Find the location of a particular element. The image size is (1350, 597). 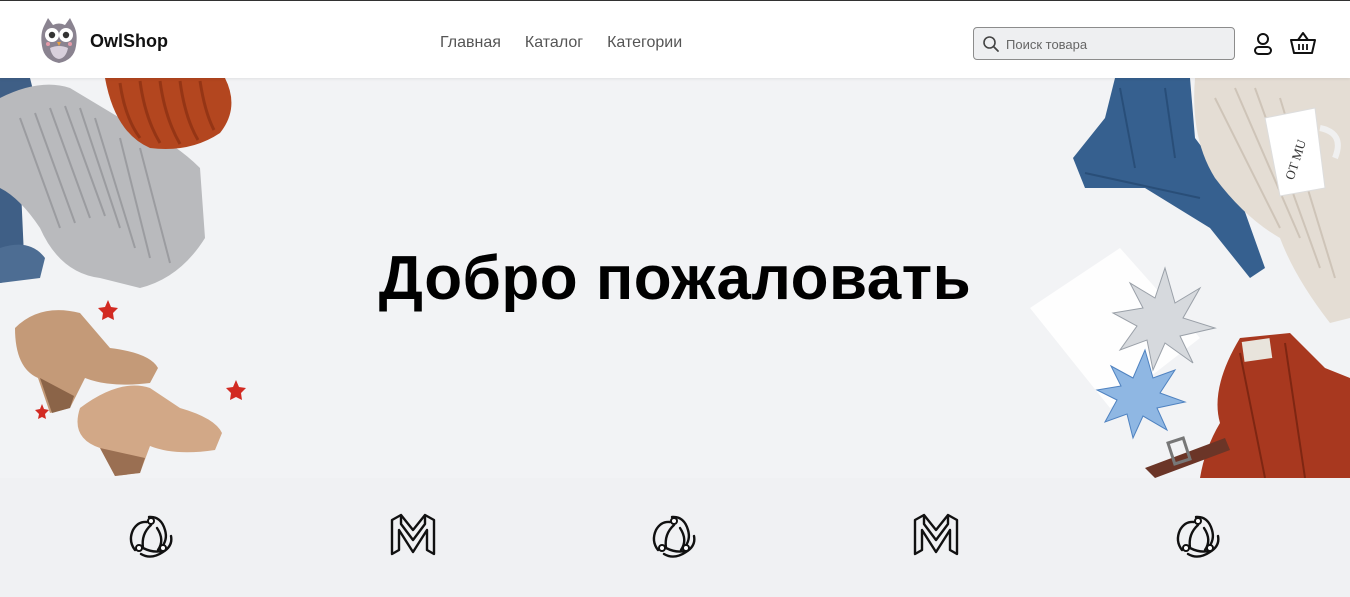

logo-link: OwlShop is located at coordinates (103, 41).